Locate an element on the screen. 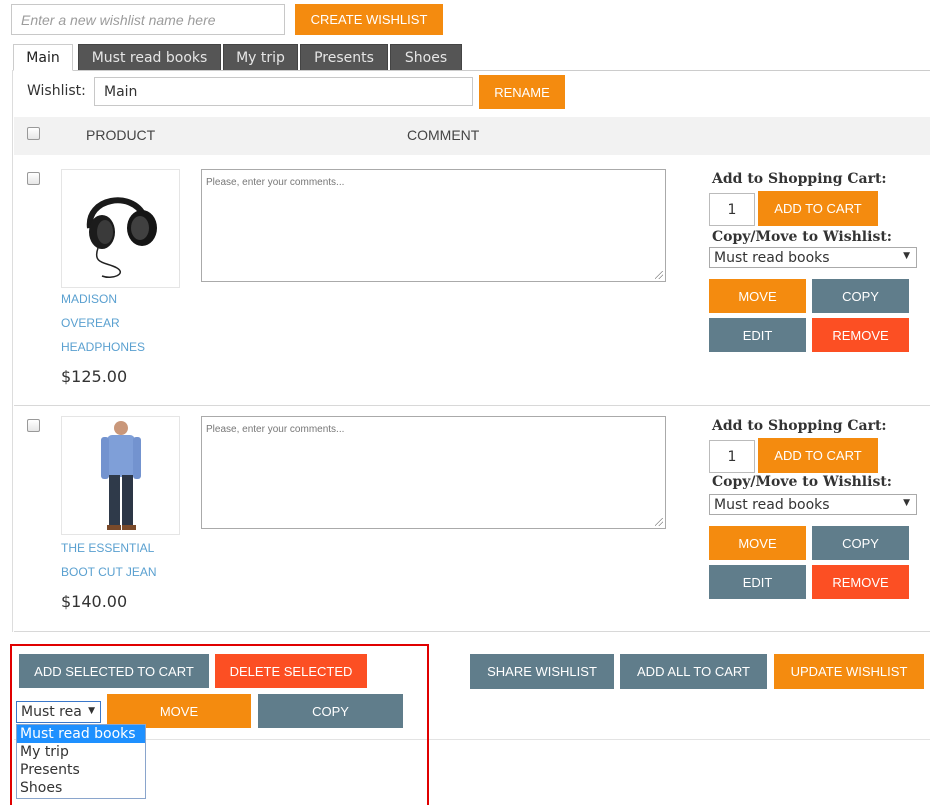 The width and height of the screenshot is (930, 805). content-left-border is located at coordinates (12, 351).